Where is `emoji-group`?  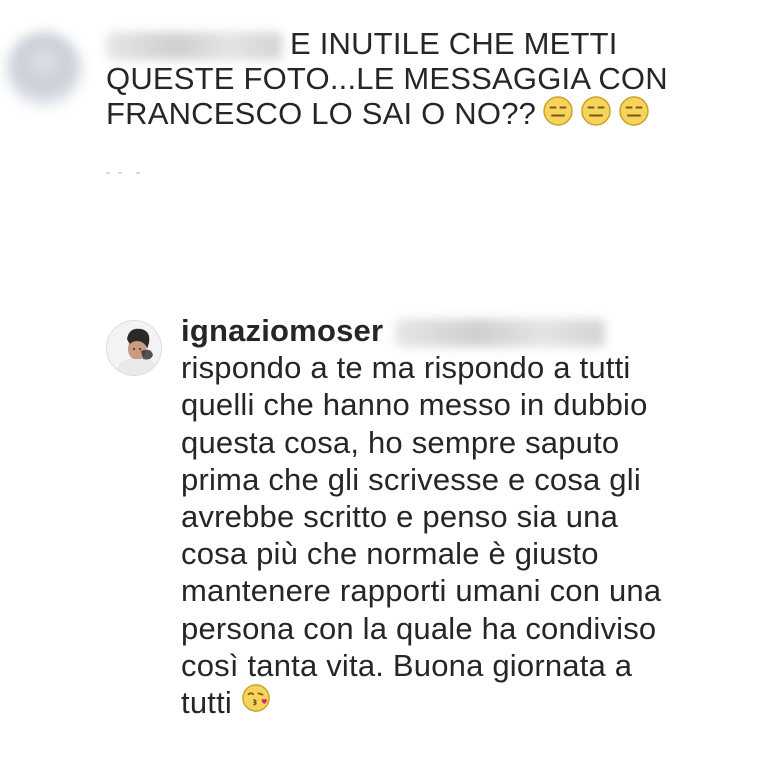 emoji-group is located at coordinates (596, 114).